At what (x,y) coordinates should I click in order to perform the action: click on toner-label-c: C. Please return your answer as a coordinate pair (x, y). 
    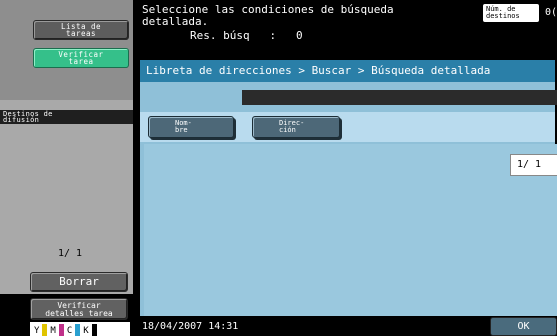
    Looking at the image, I should click on (69, 331).